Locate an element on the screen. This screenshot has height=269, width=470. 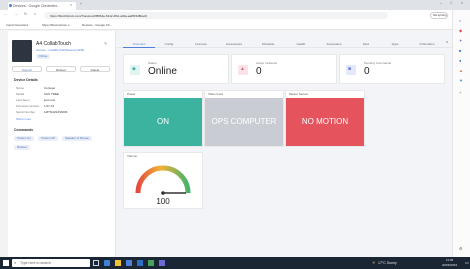
show-more-link: Show more is located at coordinates (23, 119).